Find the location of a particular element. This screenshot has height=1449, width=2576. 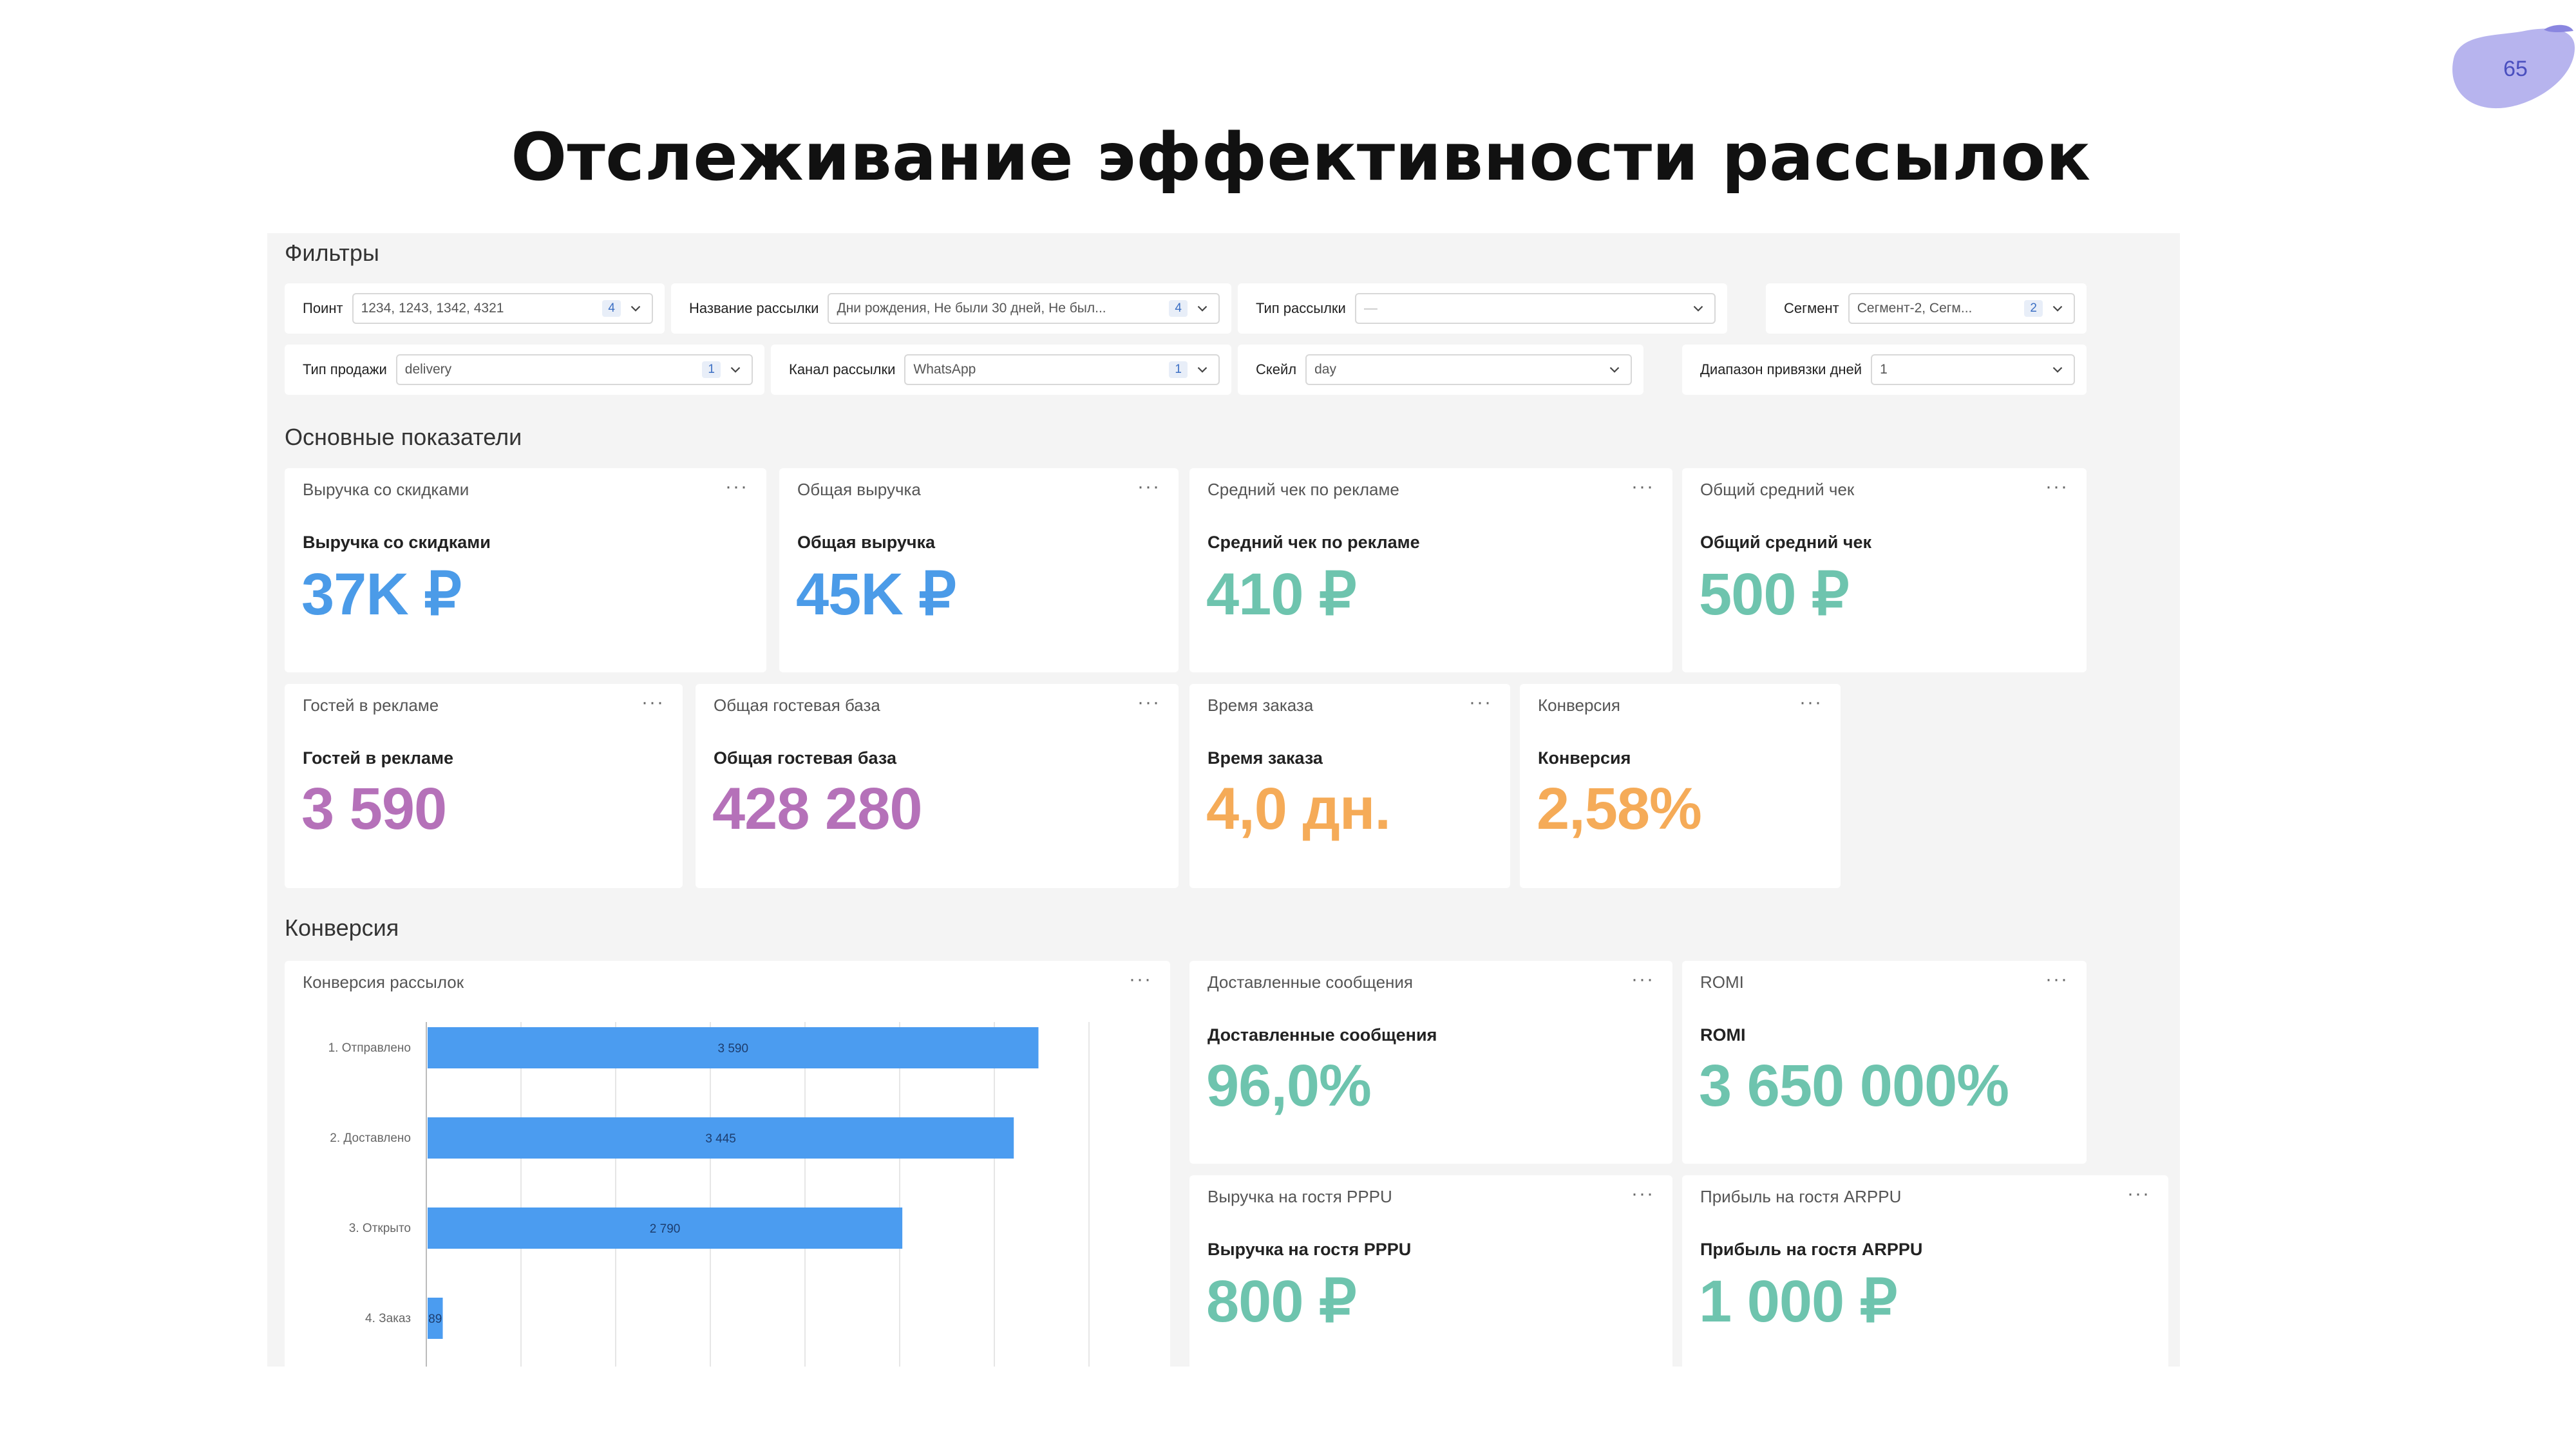

chart-data-label: 3 445 is located at coordinates (720, 1139).